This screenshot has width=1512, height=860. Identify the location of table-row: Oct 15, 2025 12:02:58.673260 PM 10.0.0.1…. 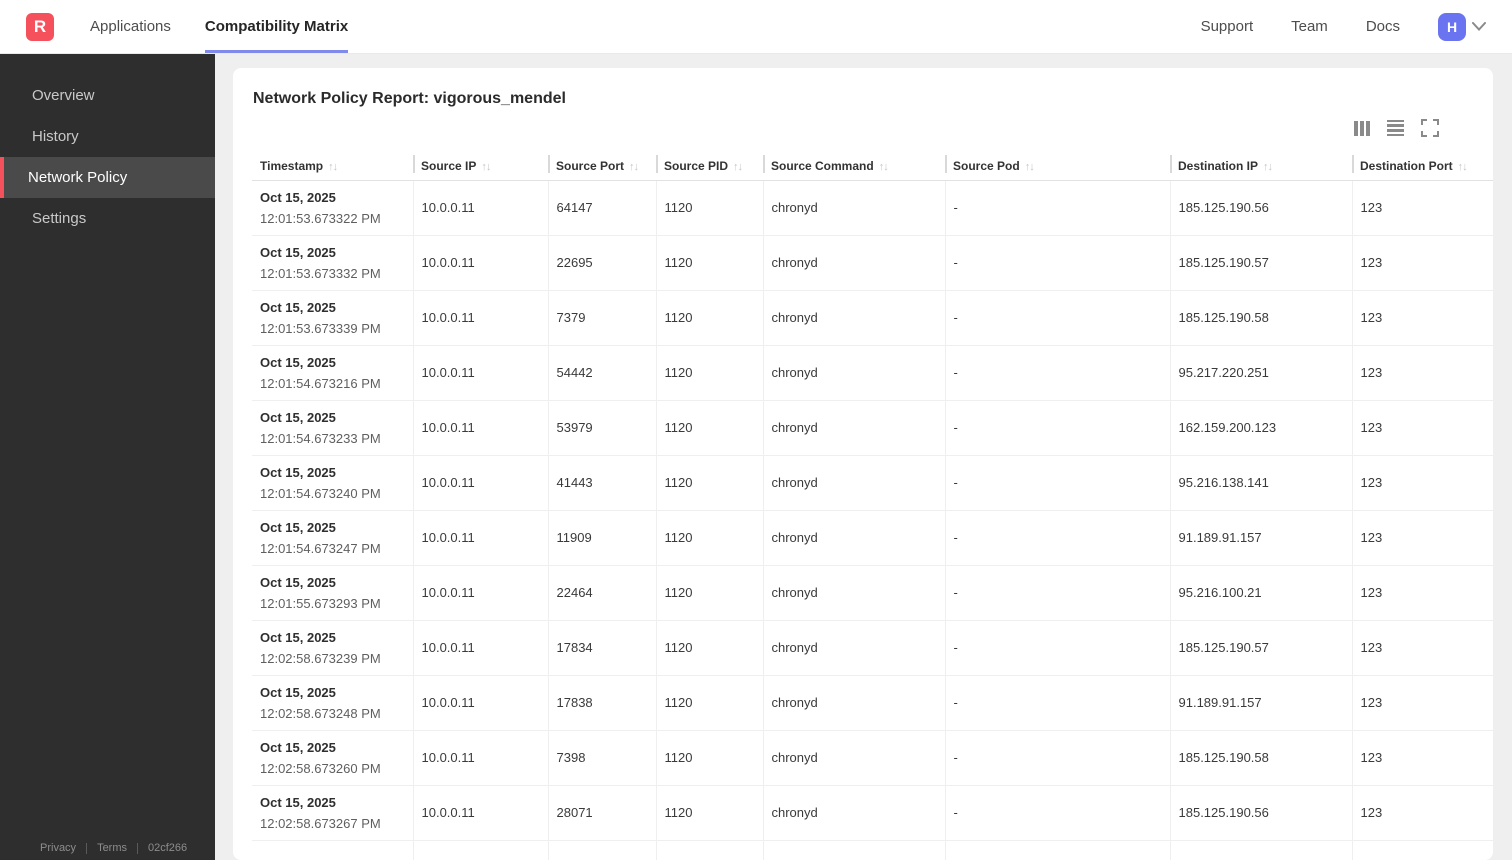
(872, 758).